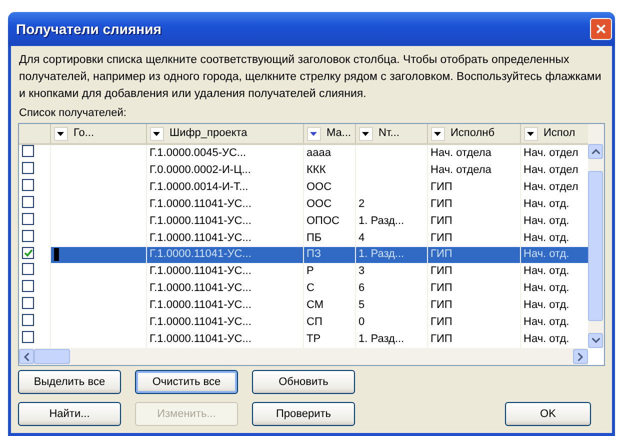 The height and width of the screenshot is (436, 623). What do you see at coordinates (315, 304) in the screenshot?
I see `table-cell: СМ` at bounding box center [315, 304].